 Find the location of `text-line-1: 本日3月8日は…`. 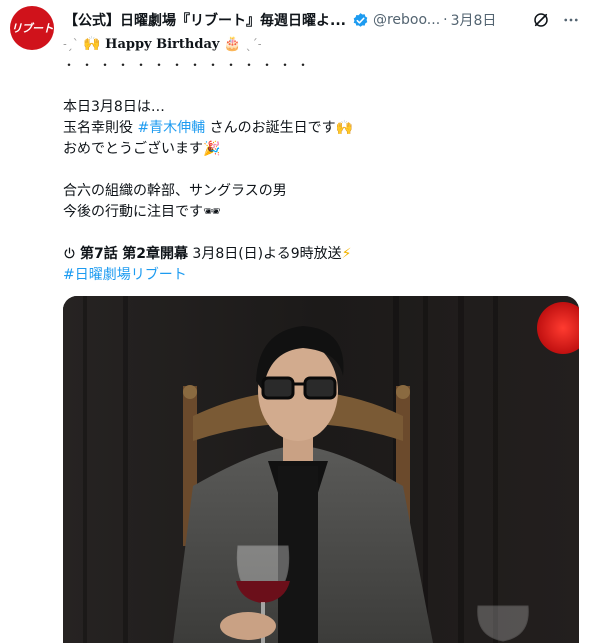

text-line-1: 本日3月8日は… is located at coordinates (114, 107).